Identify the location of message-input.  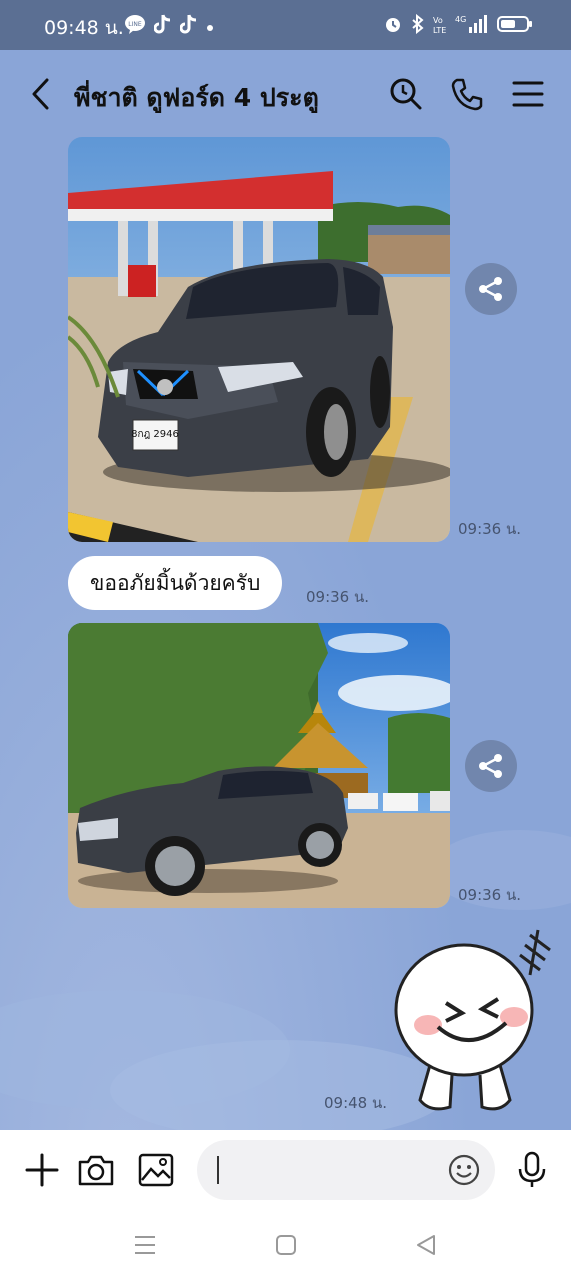
(346, 1170).